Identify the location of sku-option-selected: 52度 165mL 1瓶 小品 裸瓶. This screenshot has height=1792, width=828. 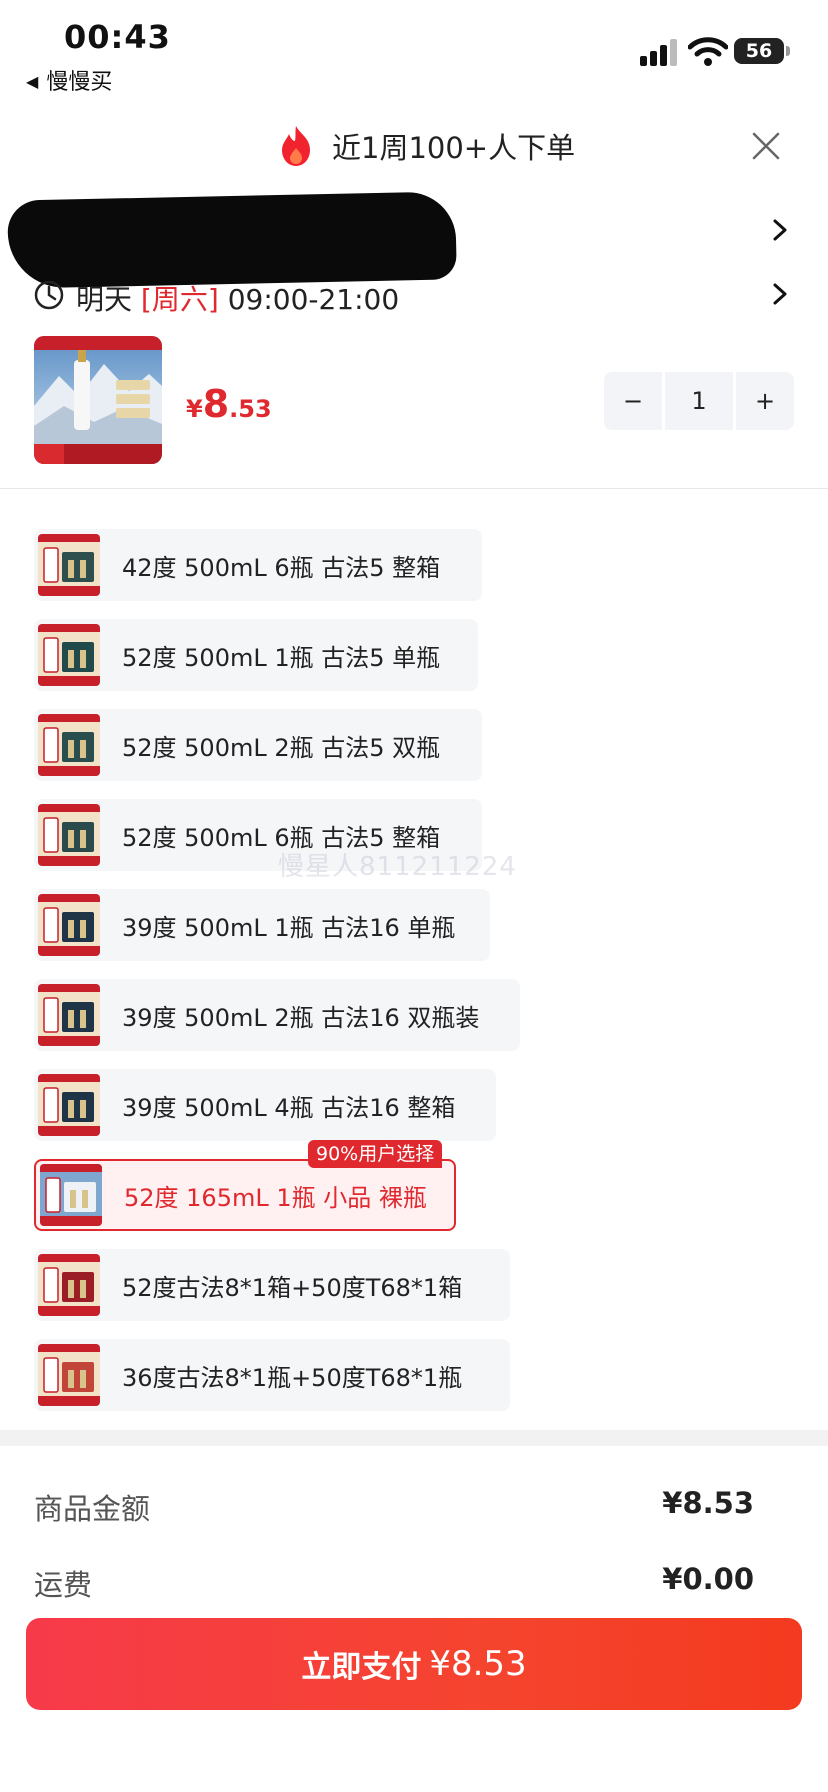
(245, 1195).